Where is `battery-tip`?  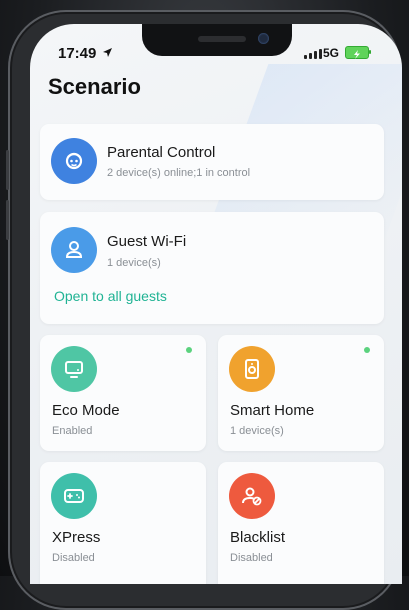 battery-tip is located at coordinates (370, 52).